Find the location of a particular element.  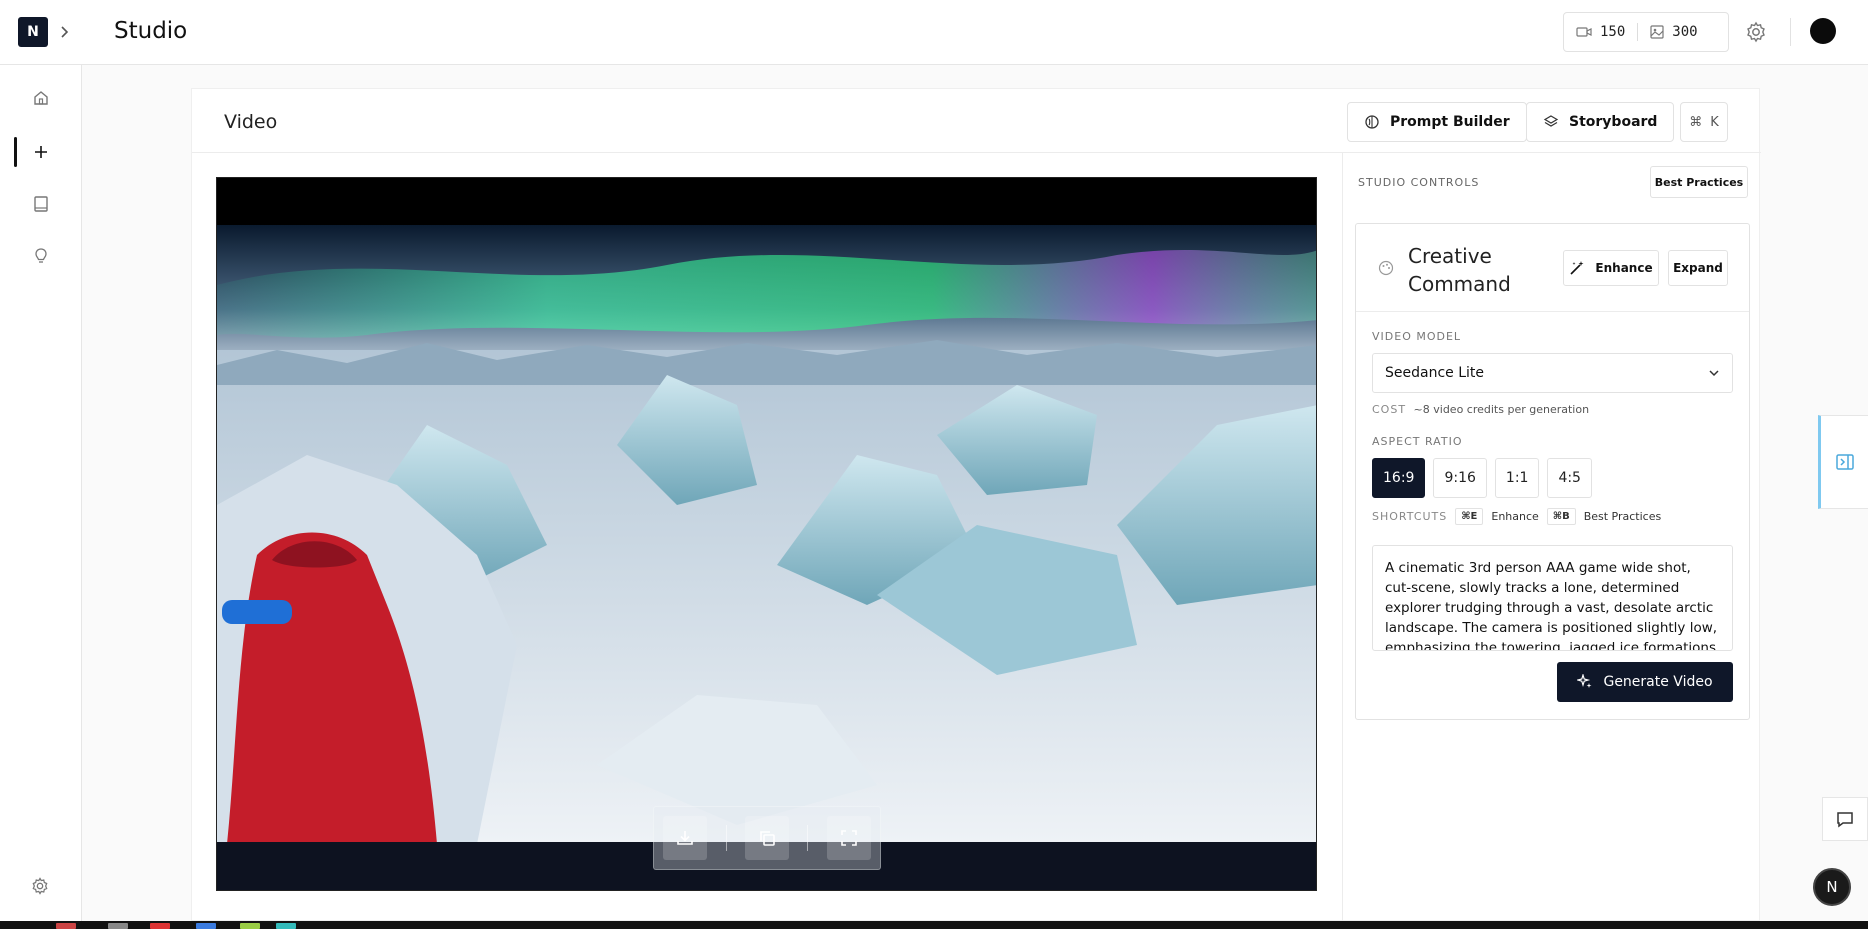

taskbar is located at coordinates (934, 925).